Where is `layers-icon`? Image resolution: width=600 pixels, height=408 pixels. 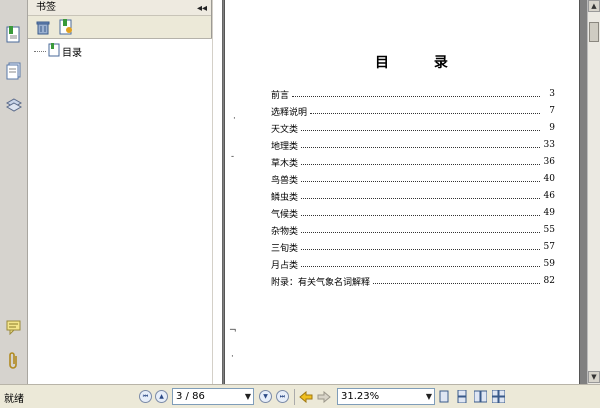 layers-icon is located at coordinates (14, 105).